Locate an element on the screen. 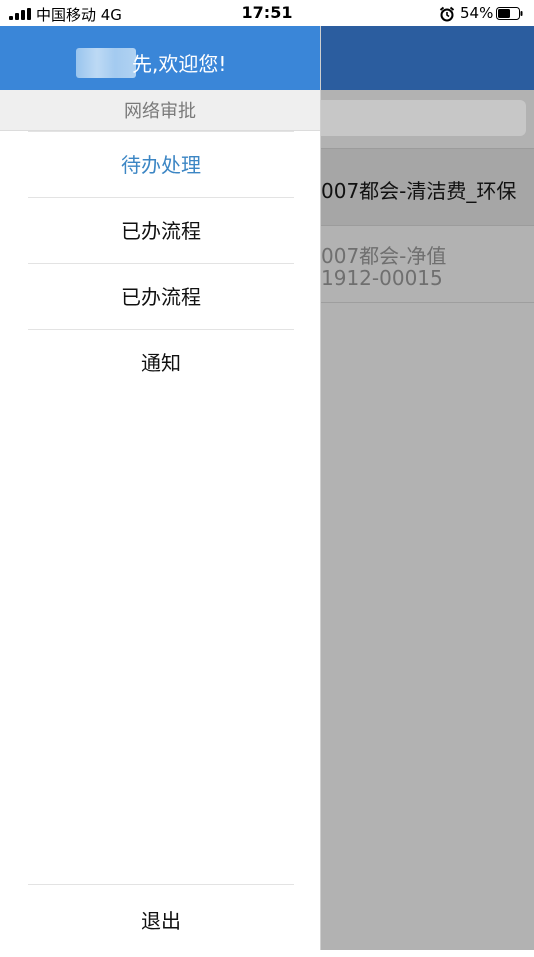  background-list-item: 007都会-净值 1912-00015 is located at coordinates (427, 264).